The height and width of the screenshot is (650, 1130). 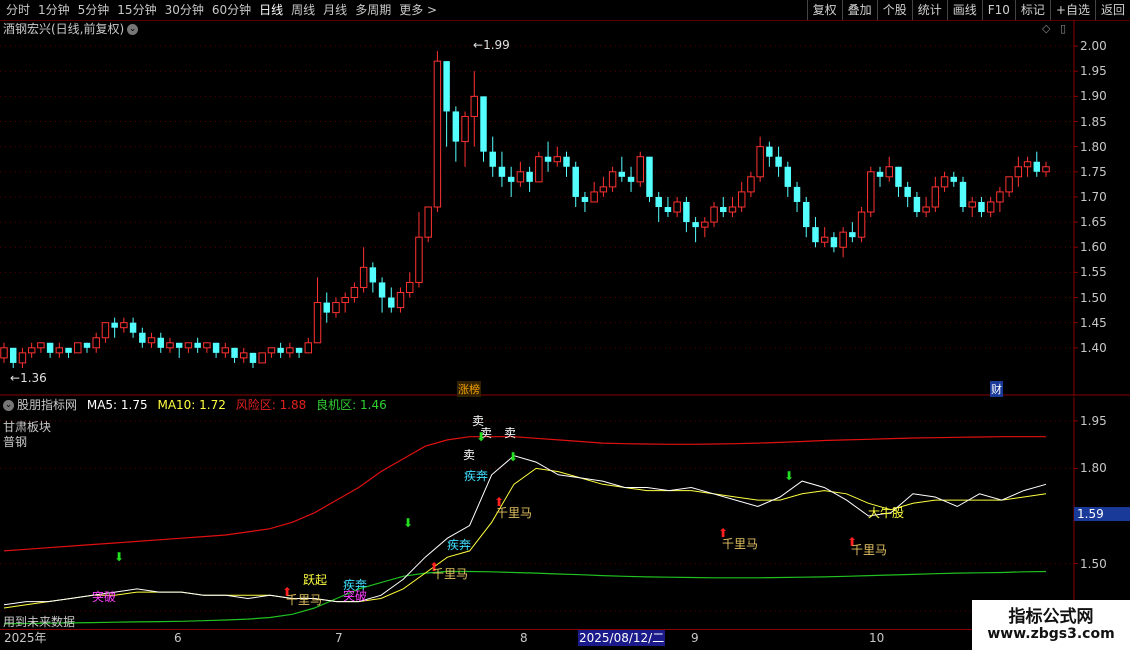 I want to click on x-label-aug: 8, so click(x=524, y=638).